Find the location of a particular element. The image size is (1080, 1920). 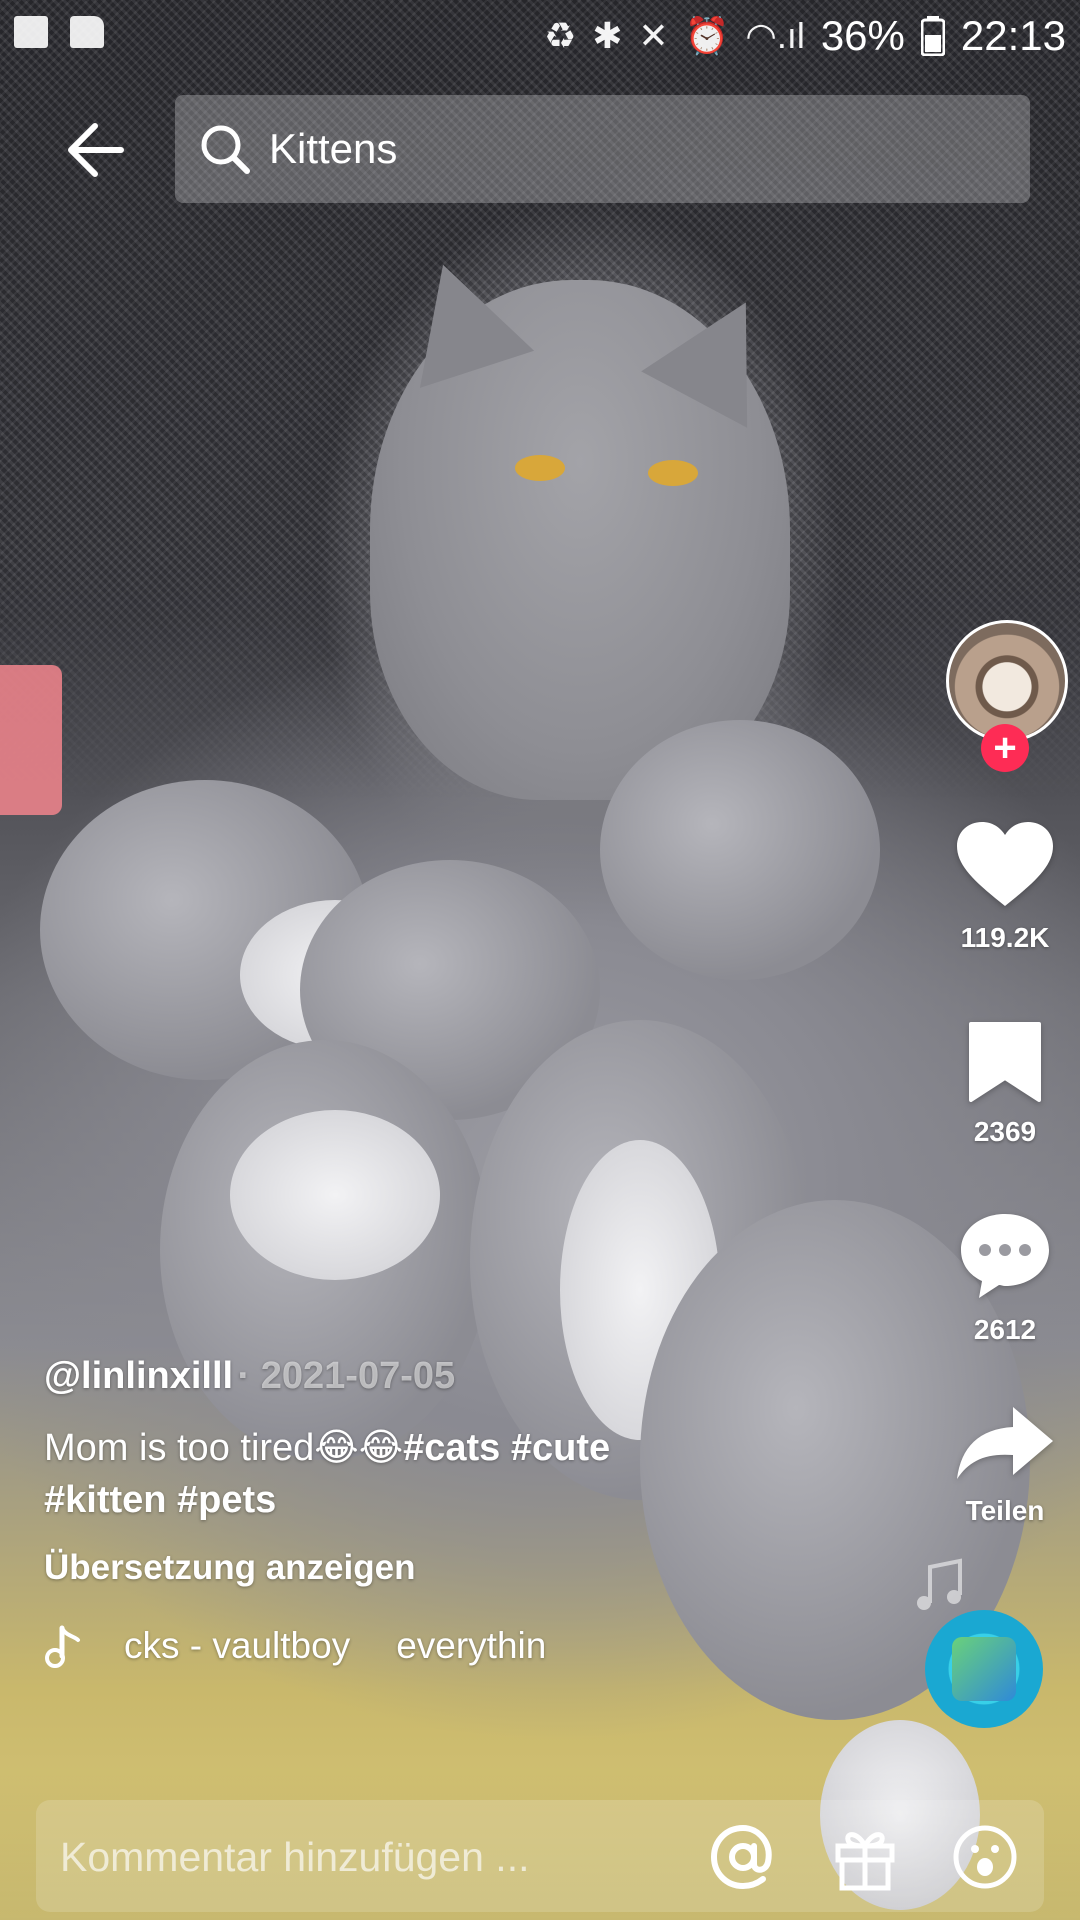

comment-count: 2612 is located at coordinates (1005, 1329).